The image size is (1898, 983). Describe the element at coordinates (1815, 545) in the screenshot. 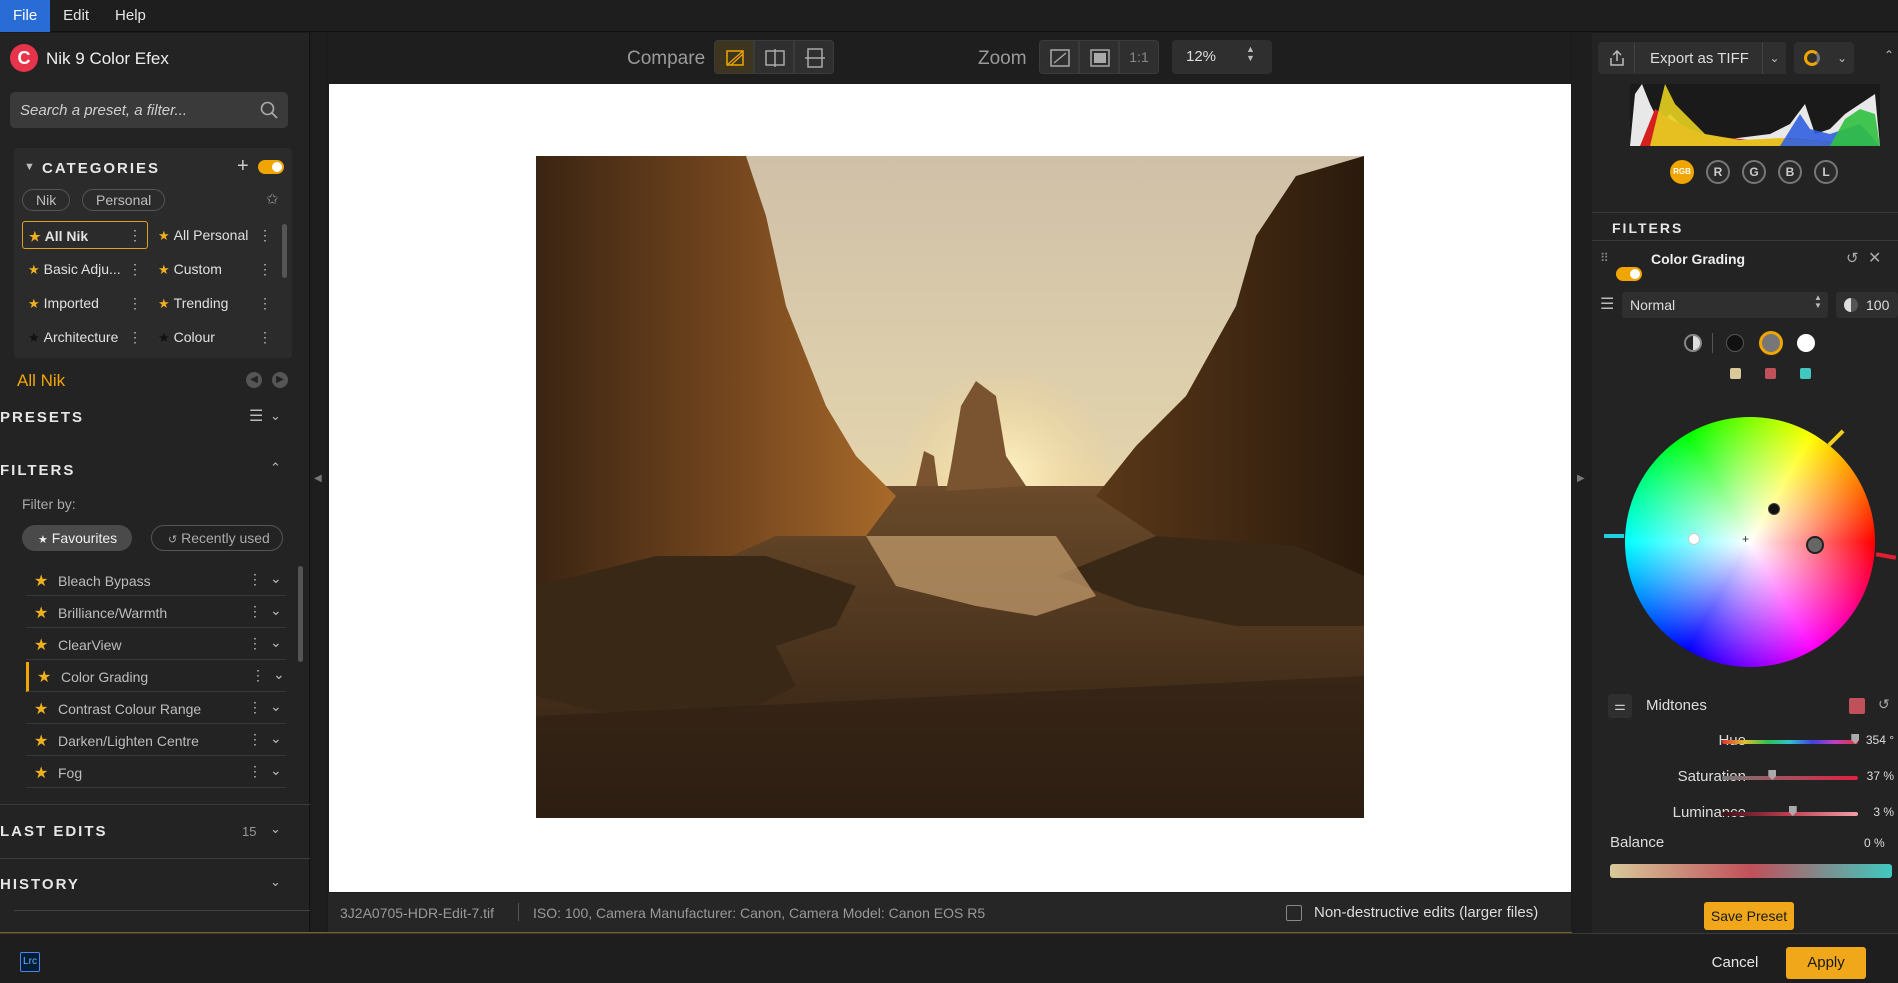

I see `midtones-handle` at that location.